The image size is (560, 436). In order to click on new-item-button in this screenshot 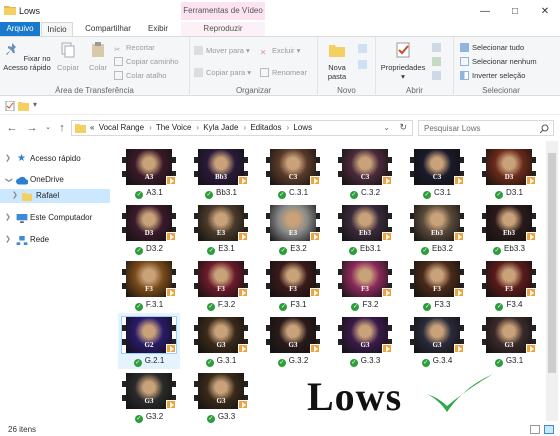, I will do `click(364, 48)`.